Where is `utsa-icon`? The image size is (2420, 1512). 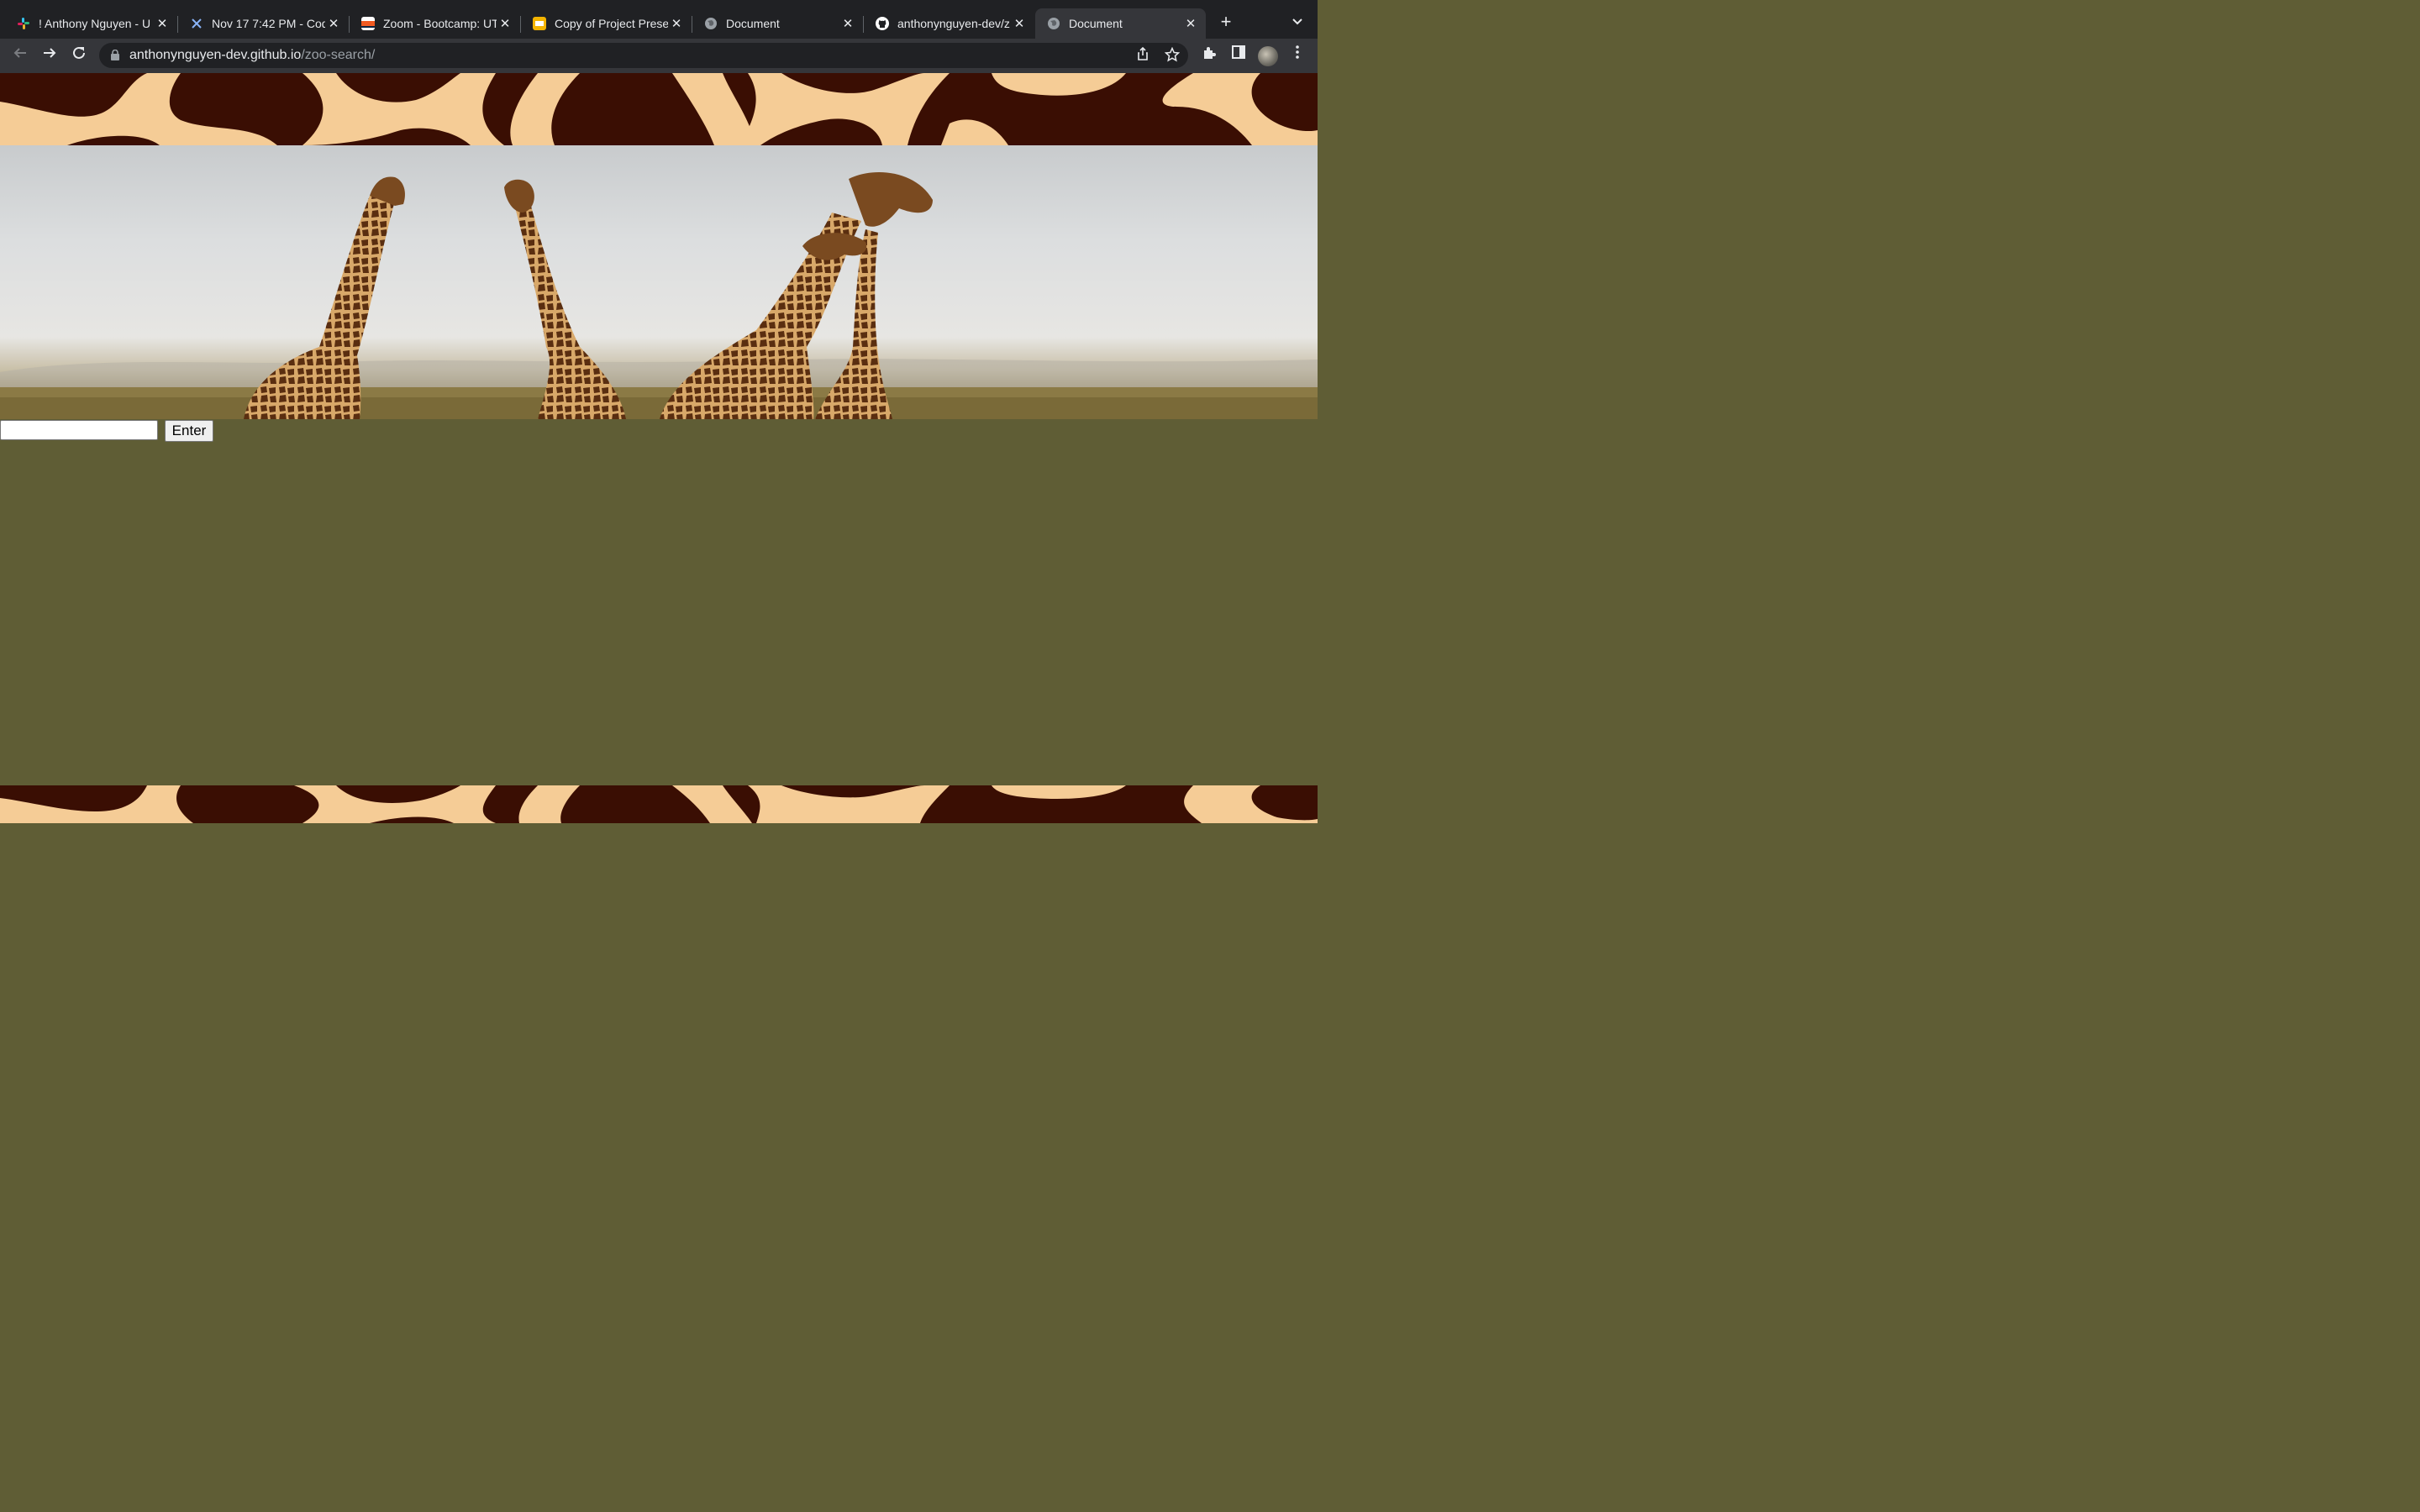 utsa-icon is located at coordinates (368, 23).